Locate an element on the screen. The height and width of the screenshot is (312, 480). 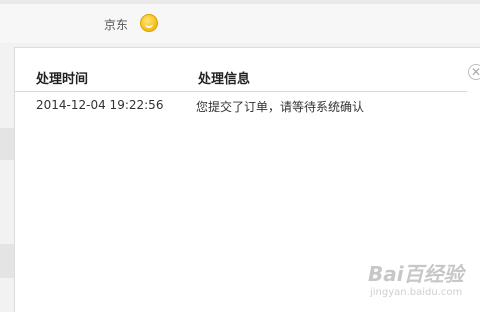
watermark-logo: Bai百经验 is located at coordinates (416, 274).